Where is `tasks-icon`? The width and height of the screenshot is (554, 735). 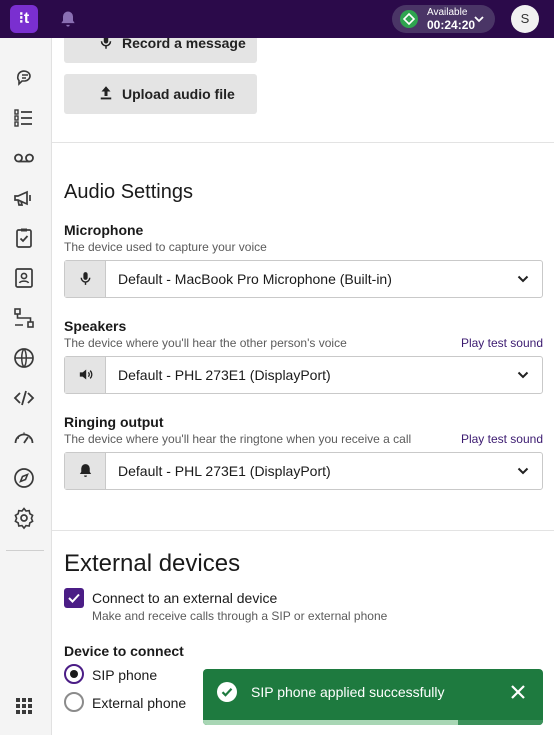 tasks-icon is located at coordinates (24, 238).